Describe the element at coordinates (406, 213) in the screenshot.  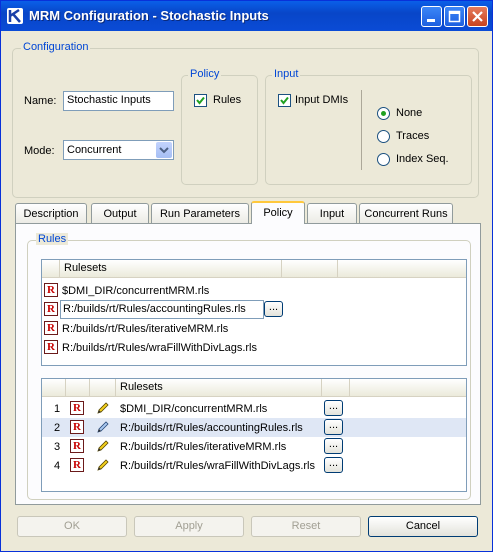
I see `tab-concurrent-runs: Concurrent Runs` at that location.